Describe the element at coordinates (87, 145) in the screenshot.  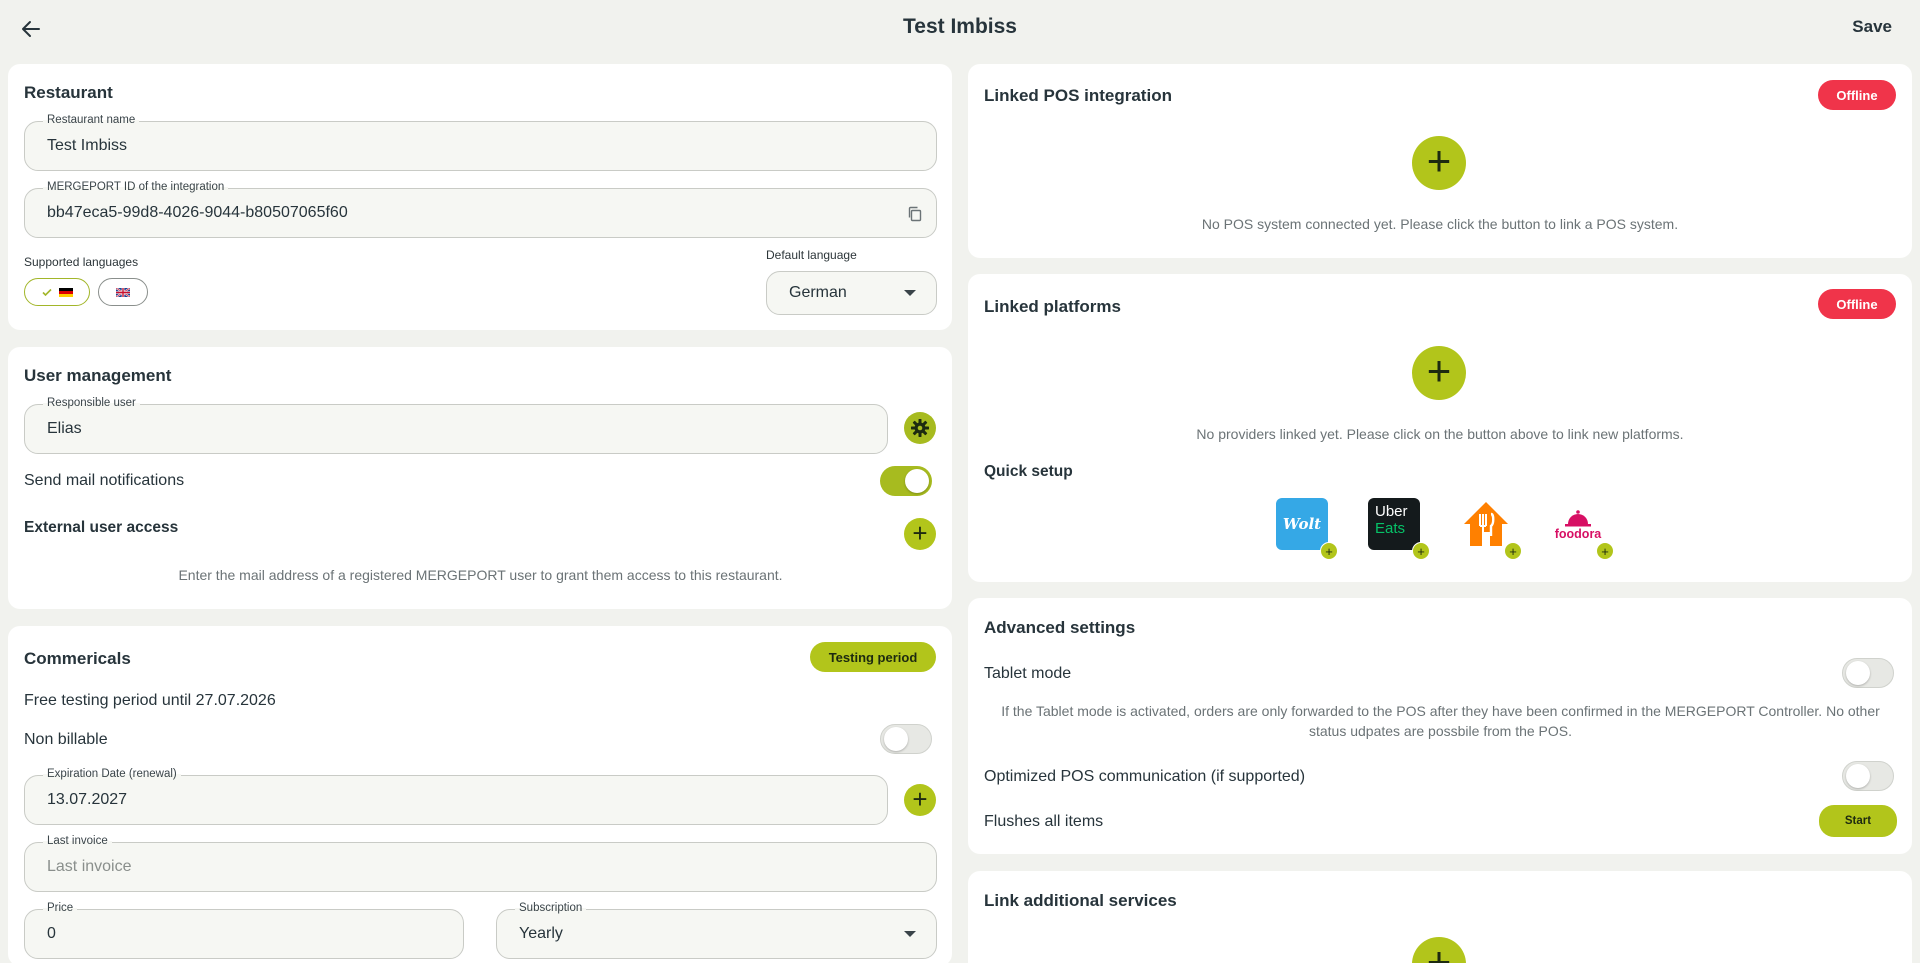
I see `restaurant-name-value: Test Imbiss` at that location.